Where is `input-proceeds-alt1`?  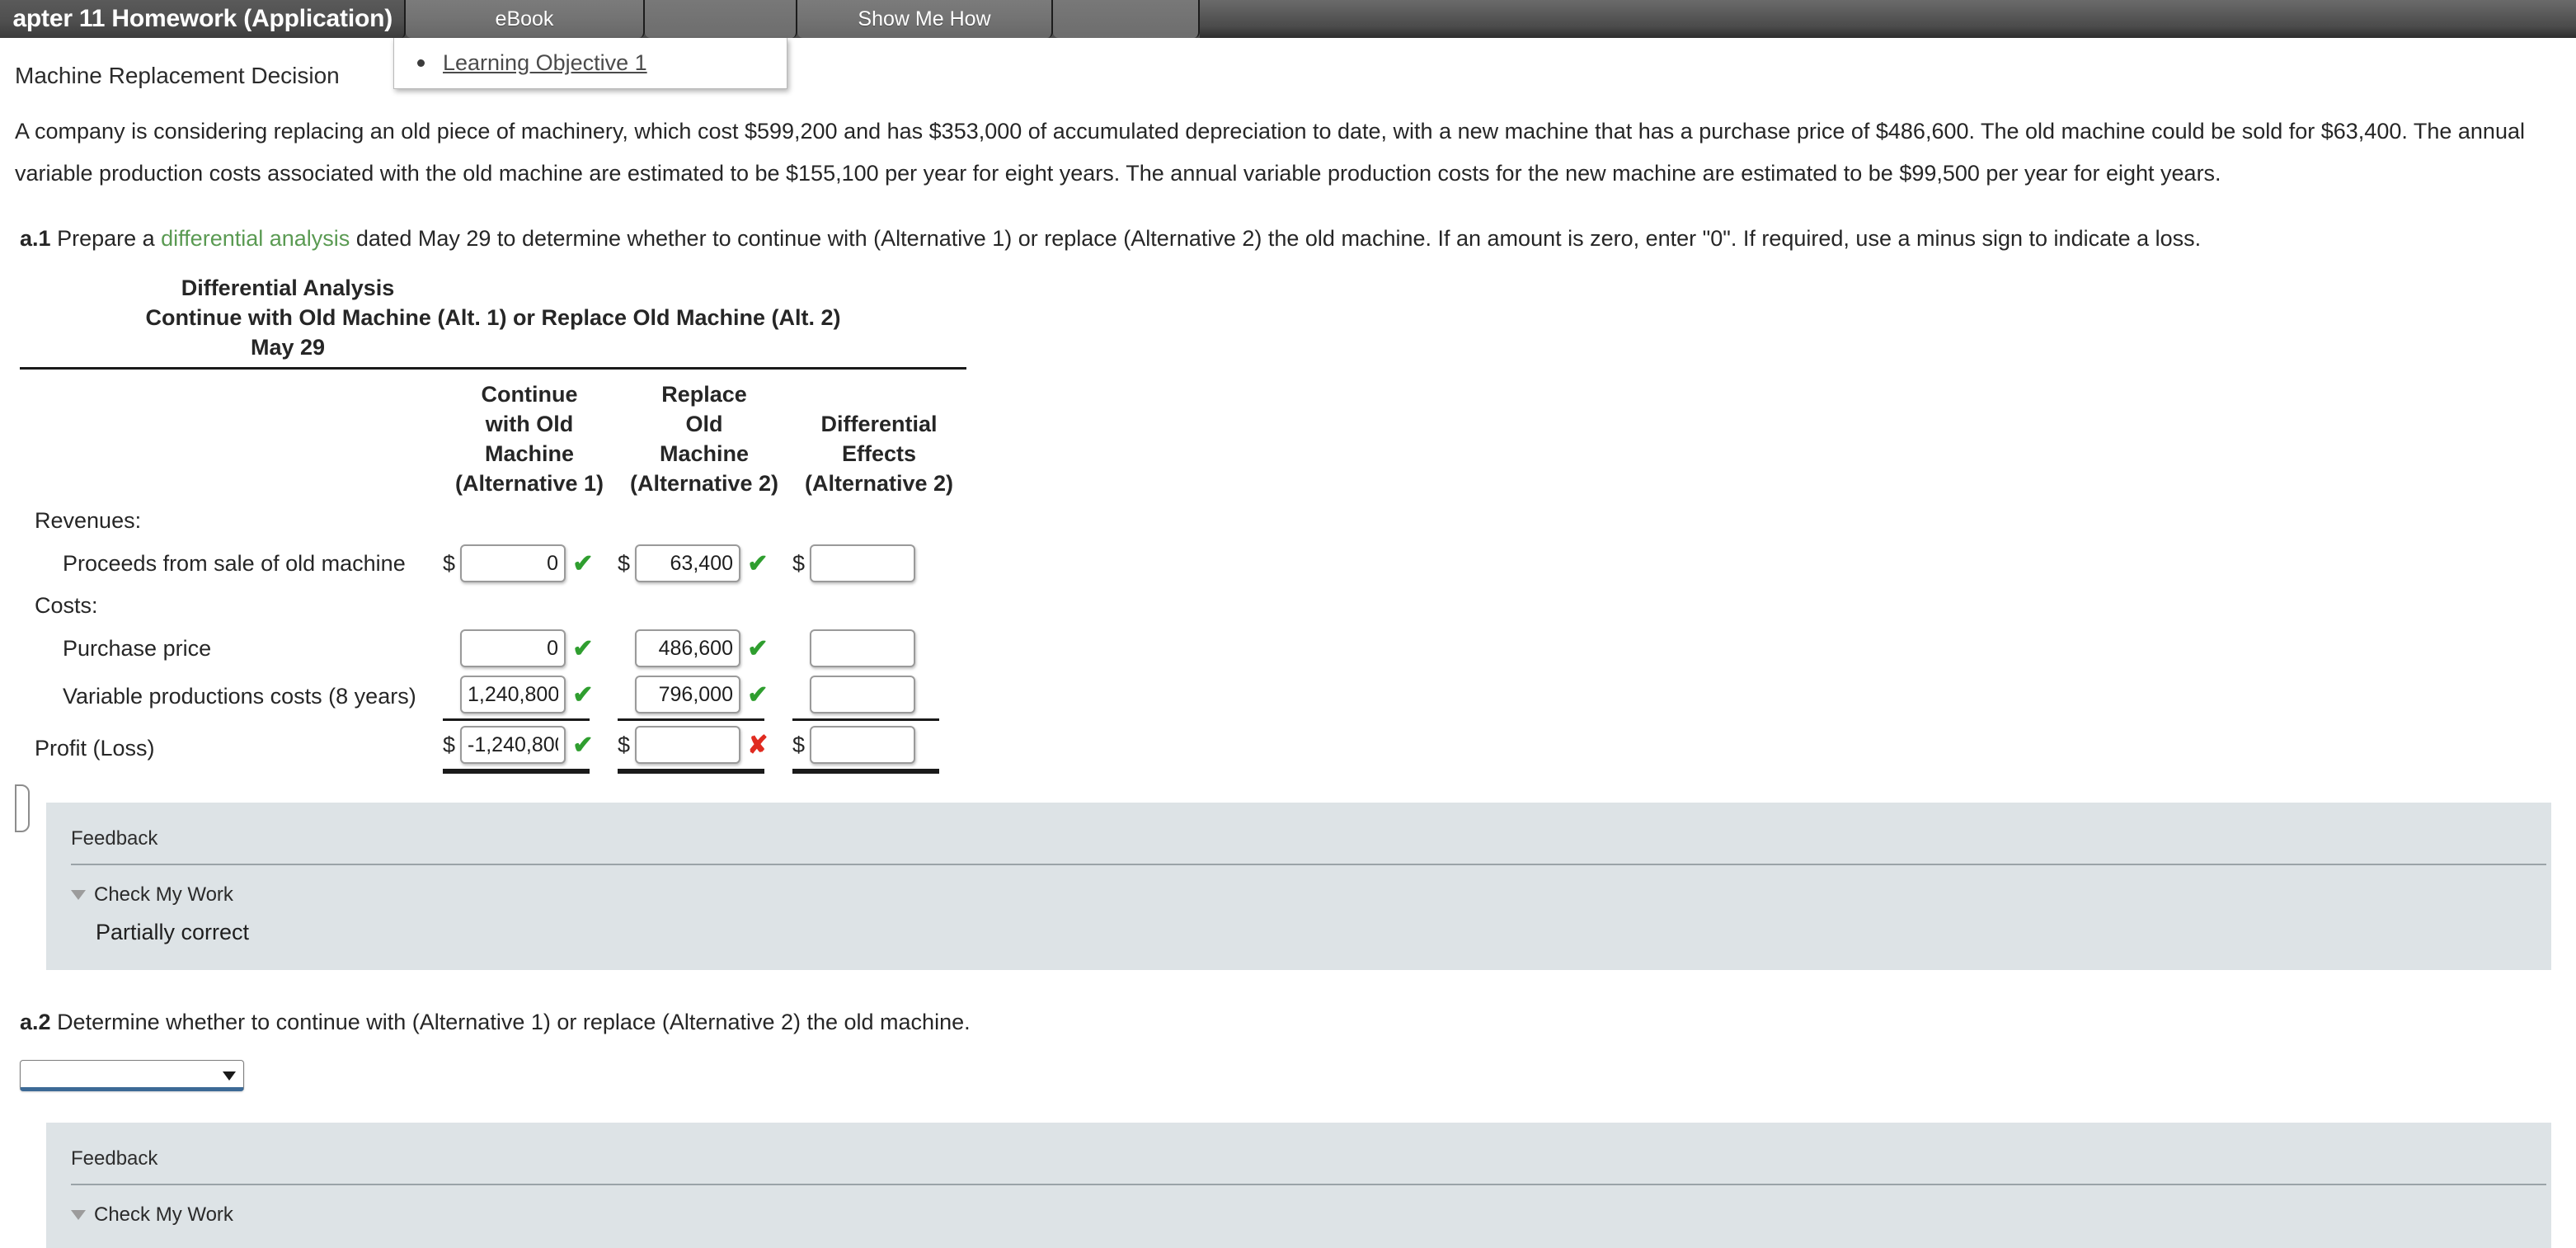
input-proceeds-alt1 is located at coordinates (513, 563).